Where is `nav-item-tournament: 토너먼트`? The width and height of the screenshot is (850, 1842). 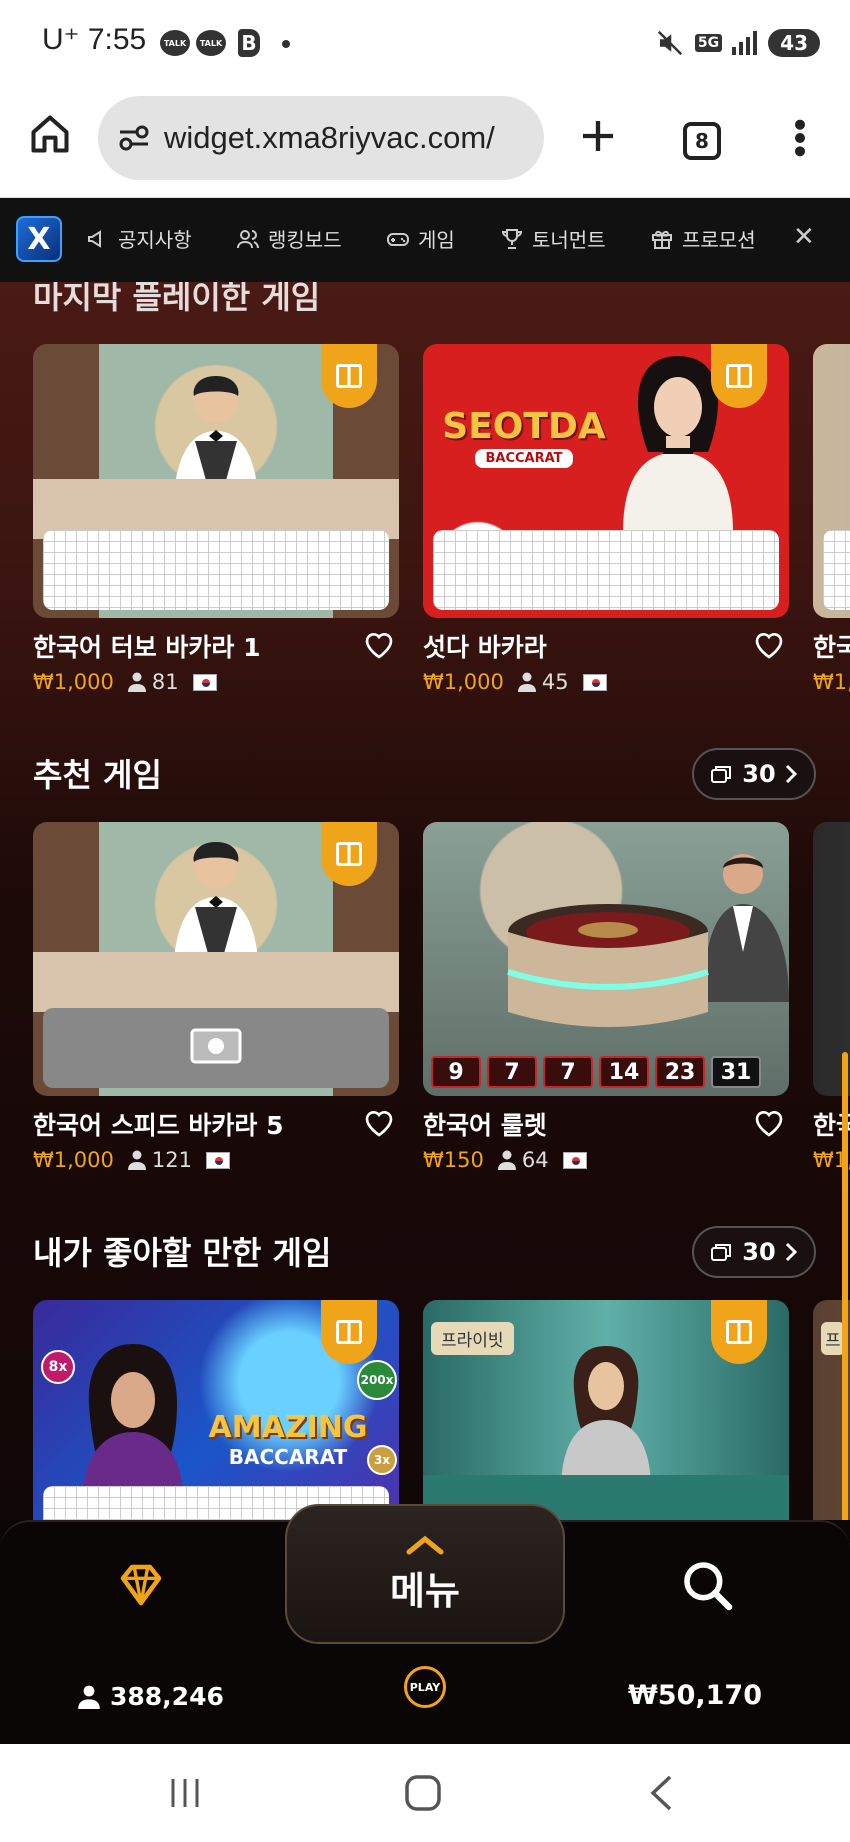 nav-item-tournament: 토너먼트 is located at coordinates (553, 238).